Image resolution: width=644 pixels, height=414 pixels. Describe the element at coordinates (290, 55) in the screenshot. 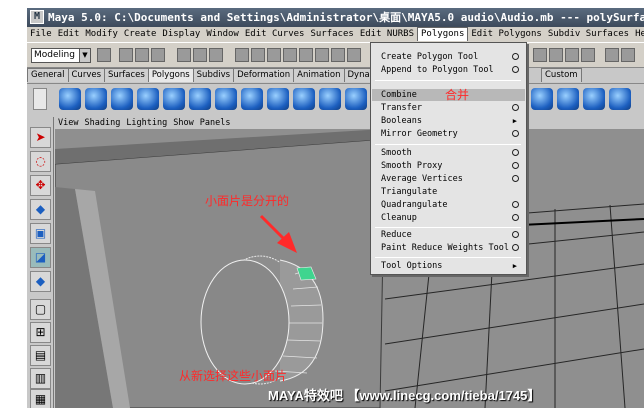

I see `mask-surface-icon` at that location.